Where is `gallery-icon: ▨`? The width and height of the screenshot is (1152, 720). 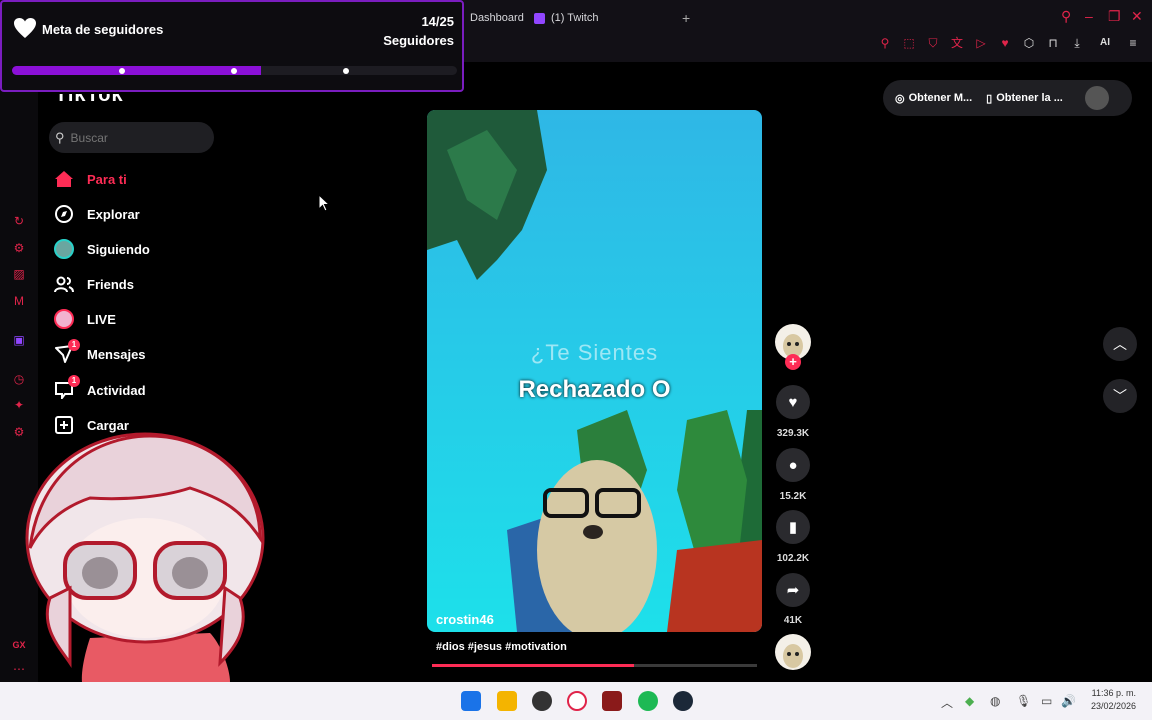 gallery-icon: ▨ is located at coordinates (19, 274).